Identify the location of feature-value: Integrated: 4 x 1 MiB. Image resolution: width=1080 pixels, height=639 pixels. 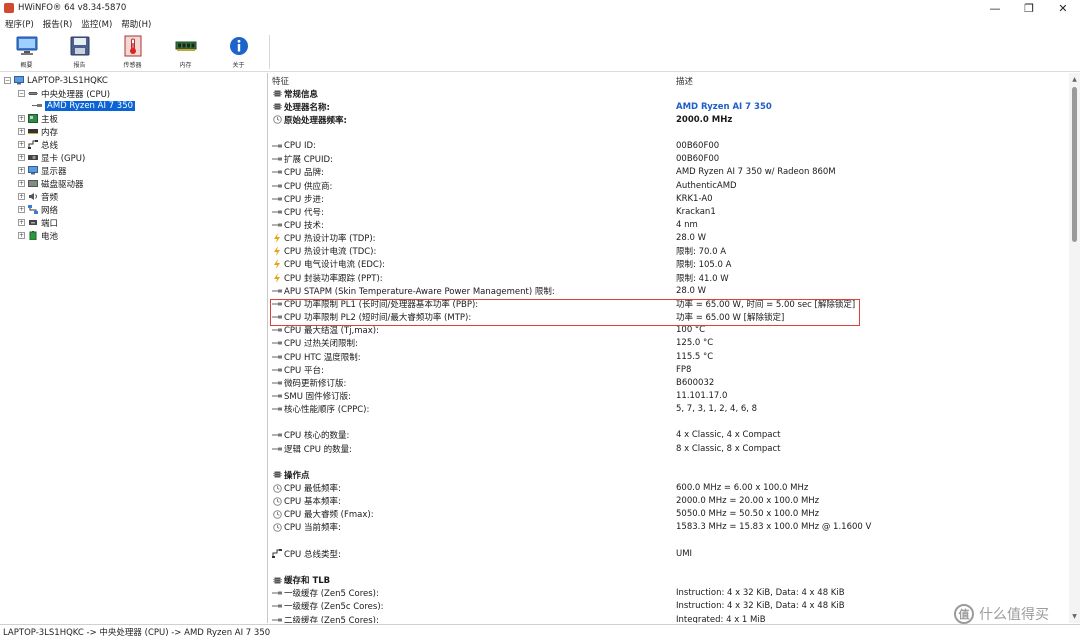
(721, 619).